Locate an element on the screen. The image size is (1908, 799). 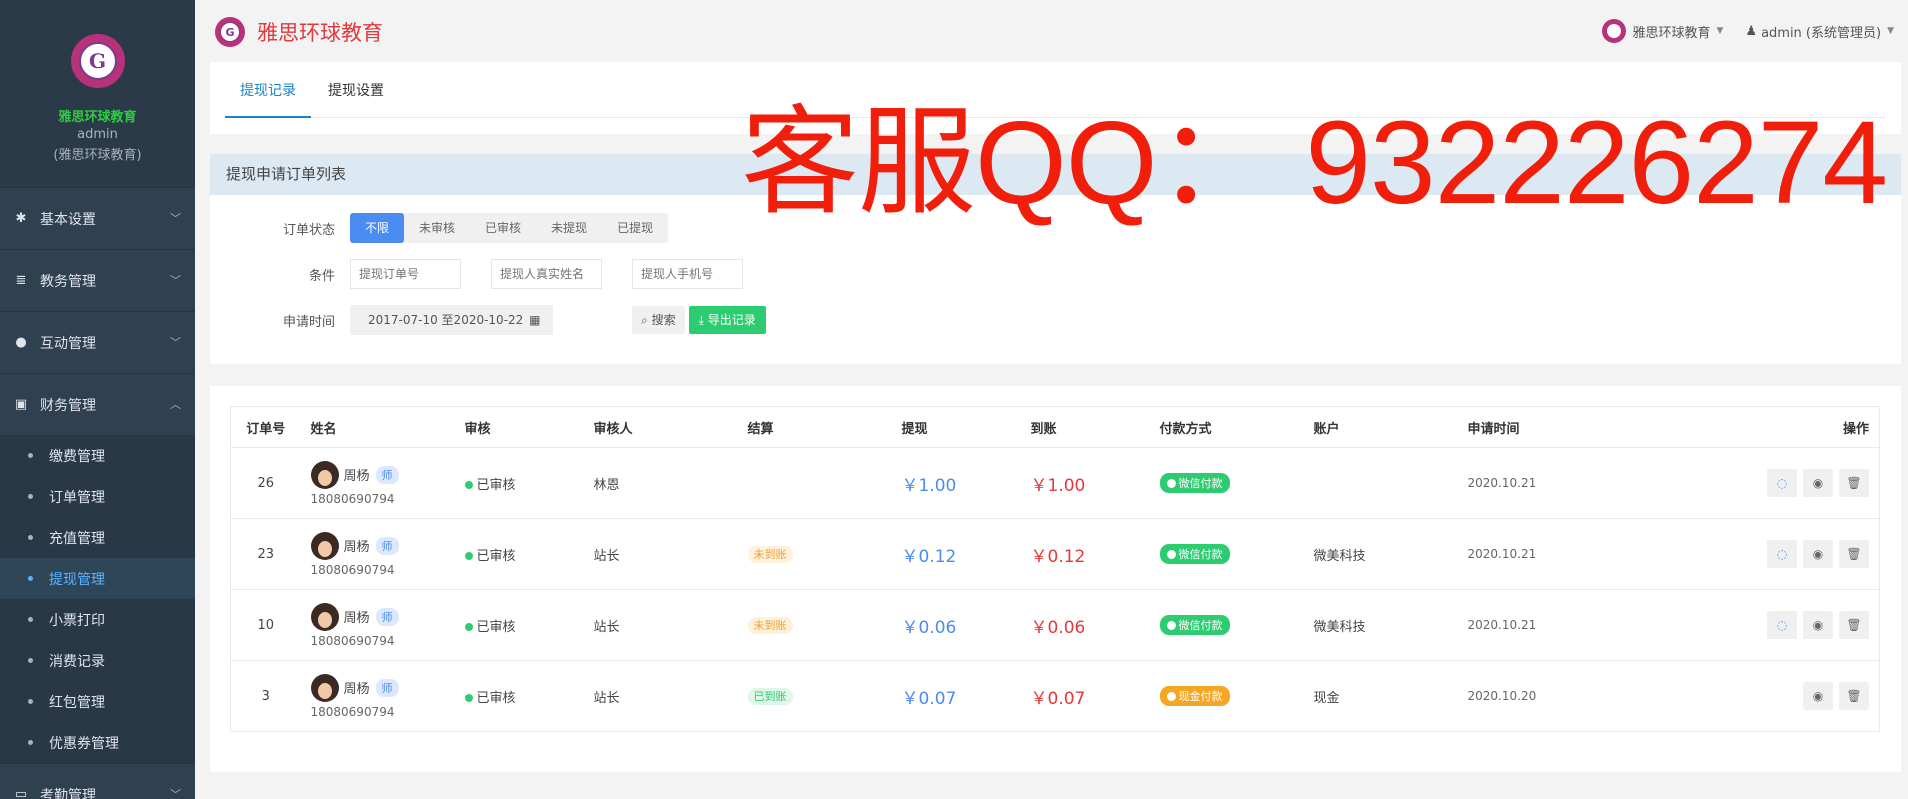
org-avatar-icon is located at coordinates (1614, 31).